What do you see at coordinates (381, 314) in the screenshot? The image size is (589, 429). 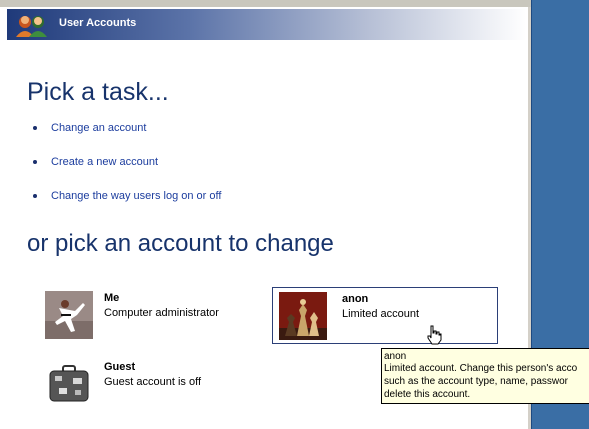 I see `account-type: Limited account` at bounding box center [381, 314].